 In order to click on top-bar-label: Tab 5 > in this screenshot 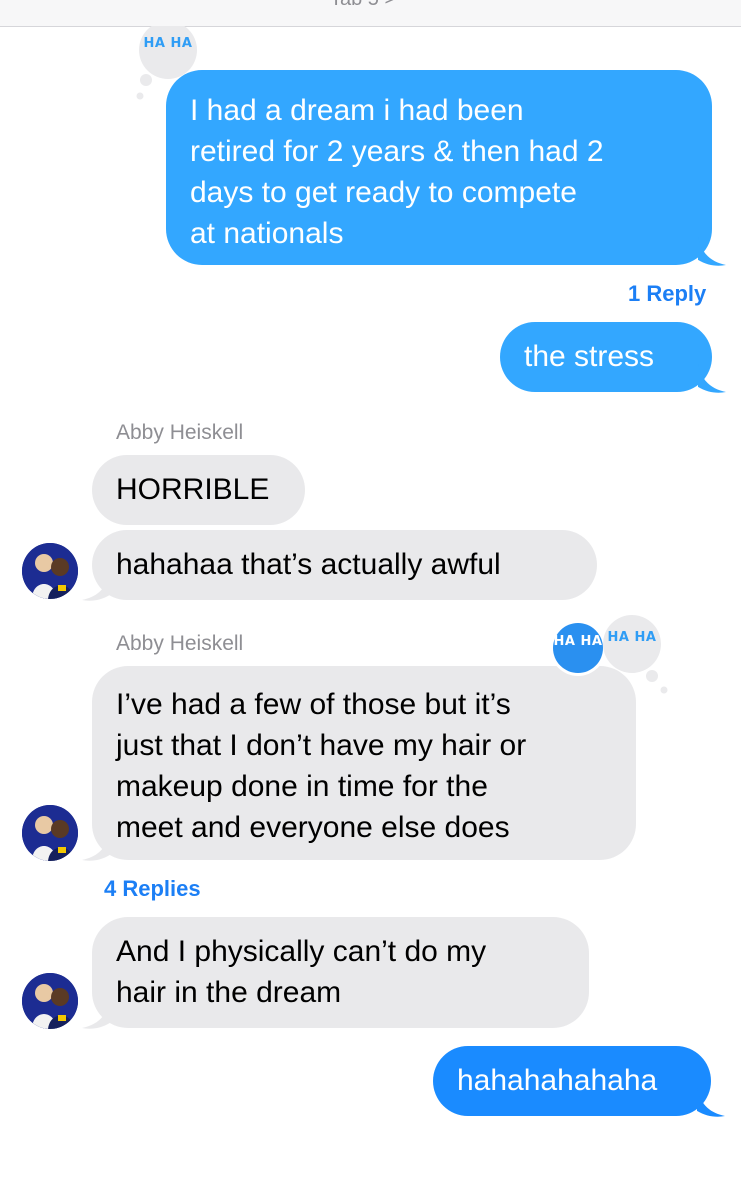, I will do `click(363, 5)`.